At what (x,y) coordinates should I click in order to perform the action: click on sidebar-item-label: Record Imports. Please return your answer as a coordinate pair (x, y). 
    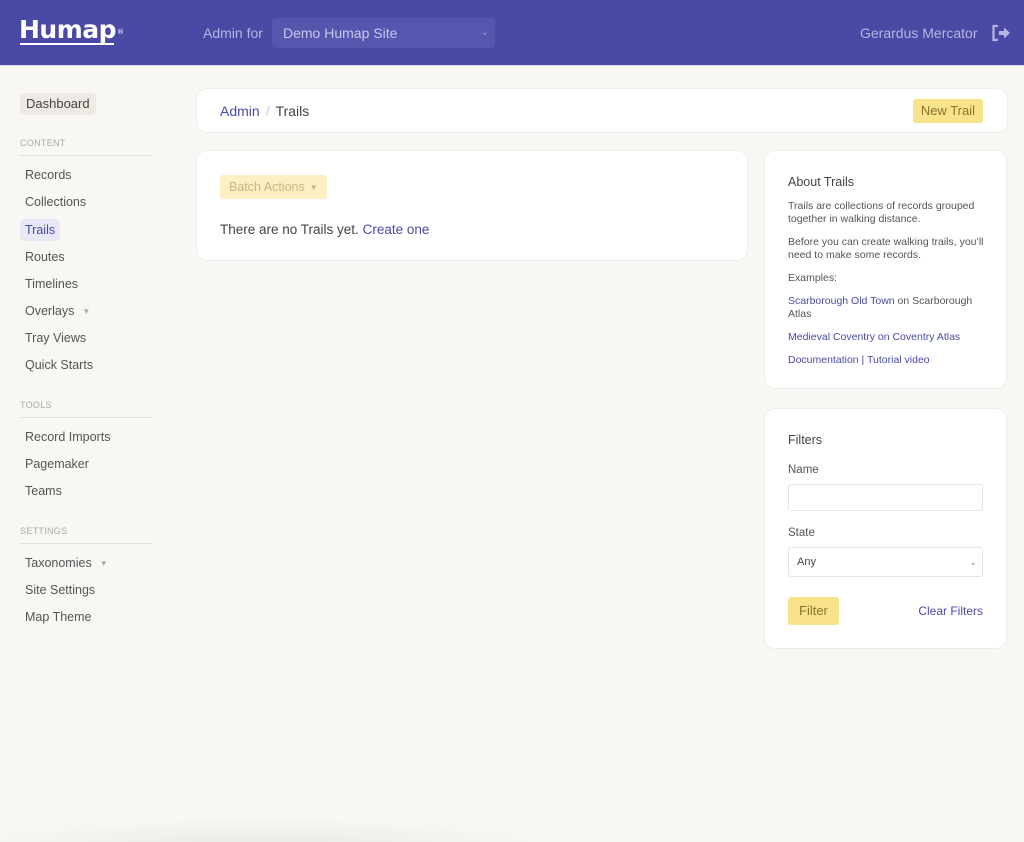
    Looking at the image, I should click on (68, 437).